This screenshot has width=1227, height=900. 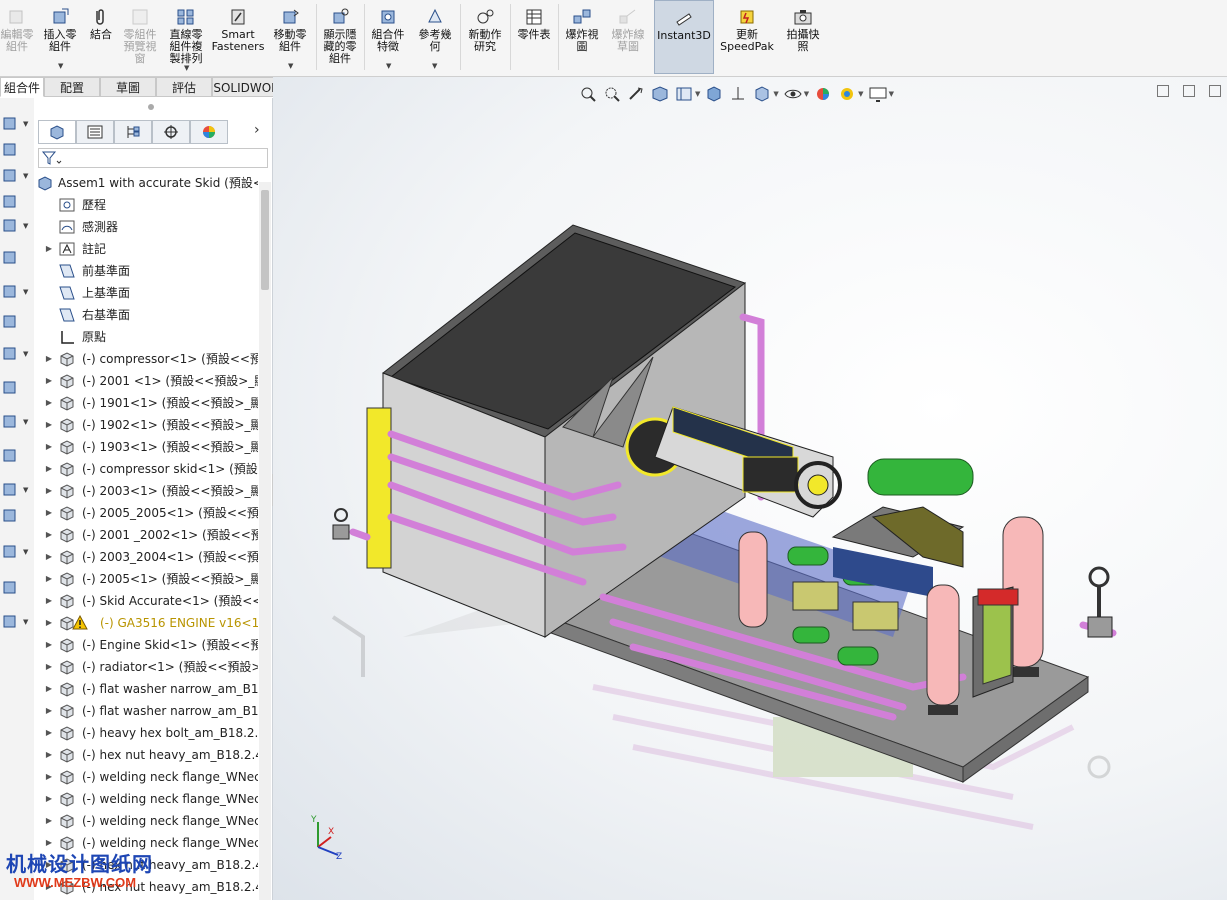 I want to click on smart-fasteners-button: Smart Fasteners, so click(x=238, y=37).